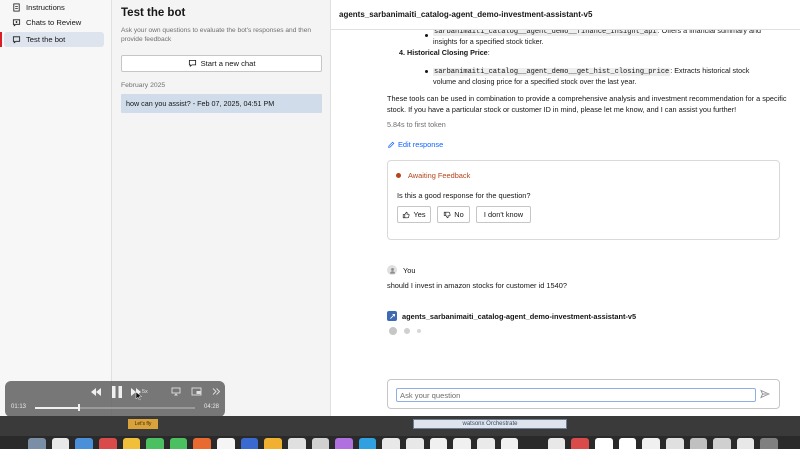 The height and width of the screenshot is (449, 800). What do you see at coordinates (447, 52) in the screenshot?
I see `list-title: Historical Closing Price` at bounding box center [447, 52].